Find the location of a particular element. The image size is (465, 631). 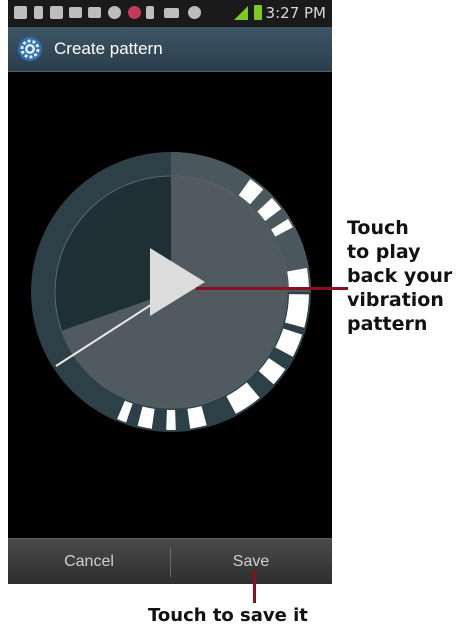

app-notification-icon is located at coordinates (134, 12).